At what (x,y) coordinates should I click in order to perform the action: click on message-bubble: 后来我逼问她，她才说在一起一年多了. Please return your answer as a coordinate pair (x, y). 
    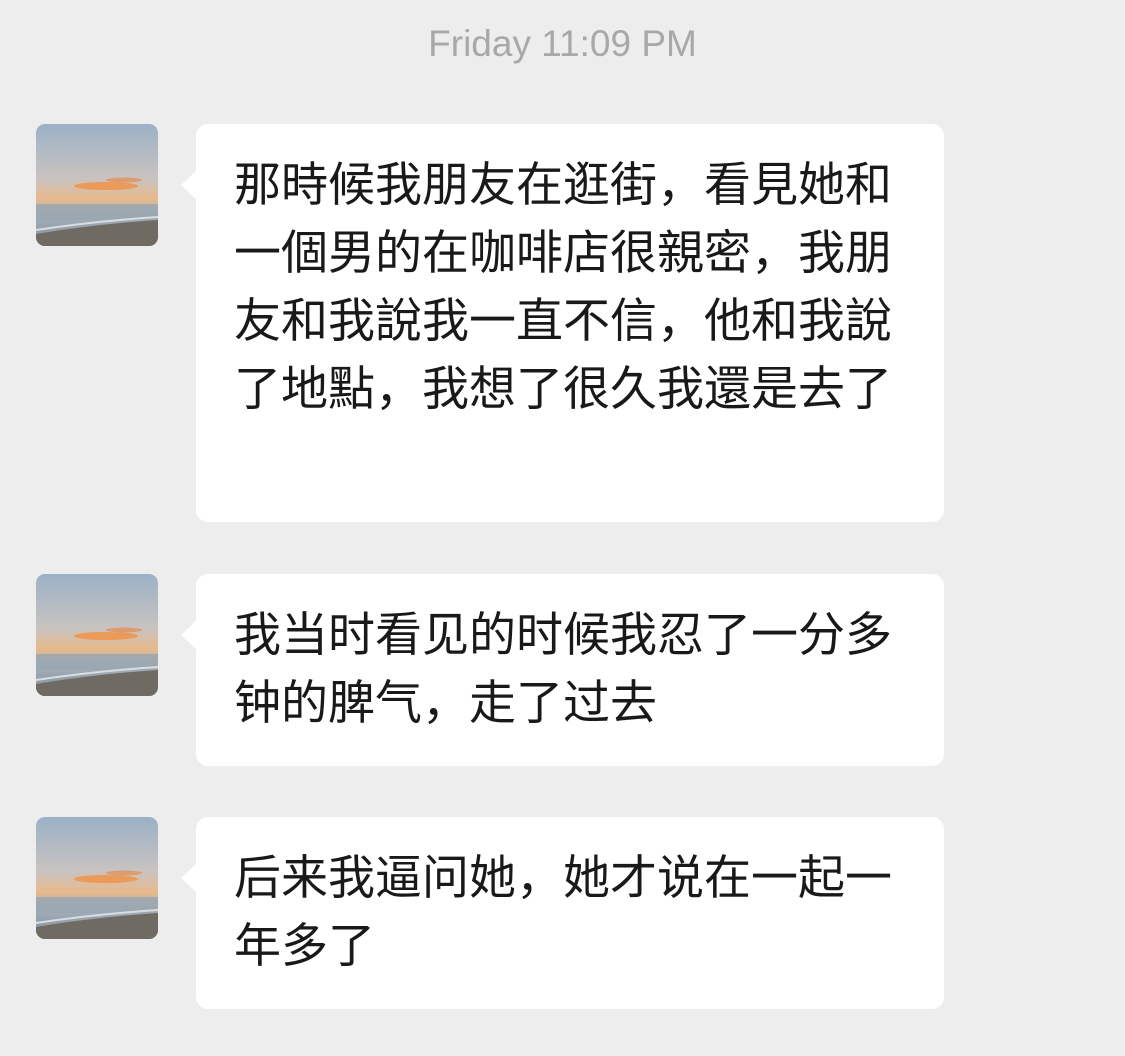
    Looking at the image, I should click on (562, 913).